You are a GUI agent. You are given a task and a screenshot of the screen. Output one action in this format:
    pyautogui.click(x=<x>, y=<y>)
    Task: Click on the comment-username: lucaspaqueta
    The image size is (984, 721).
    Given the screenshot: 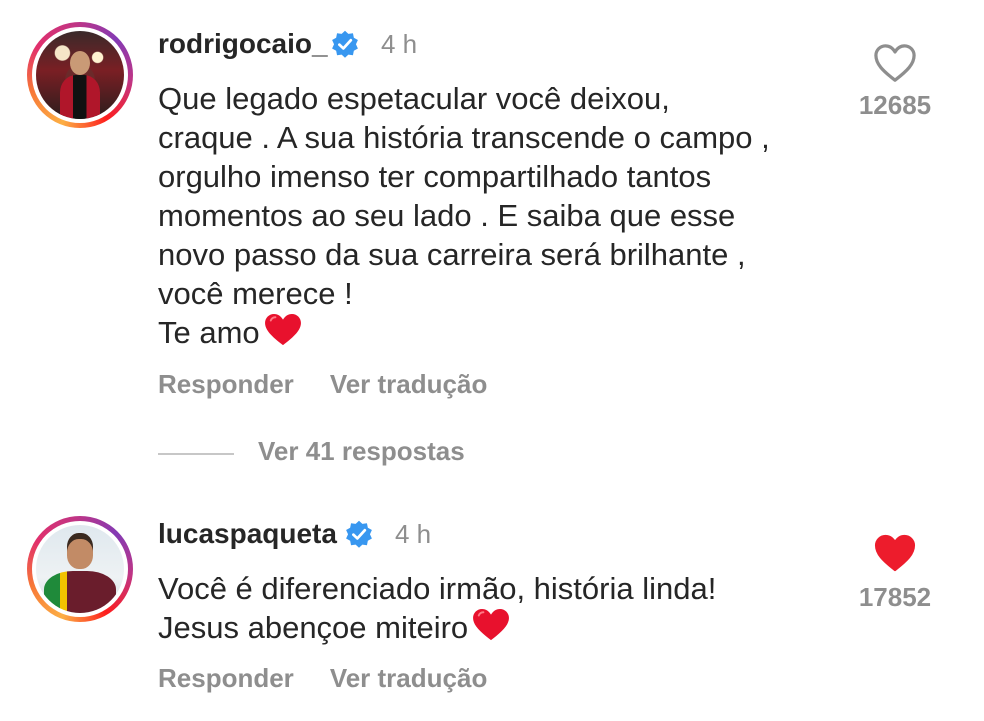 What is the action you would take?
    pyautogui.click(x=247, y=534)
    